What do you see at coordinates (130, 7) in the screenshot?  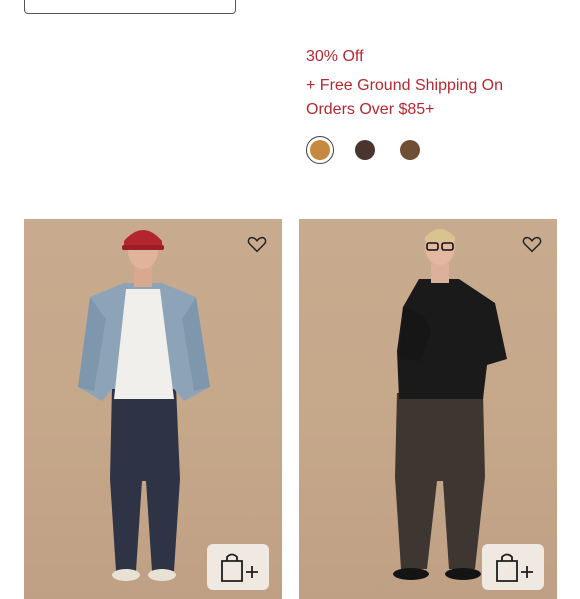 I see `size-select-box` at bounding box center [130, 7].